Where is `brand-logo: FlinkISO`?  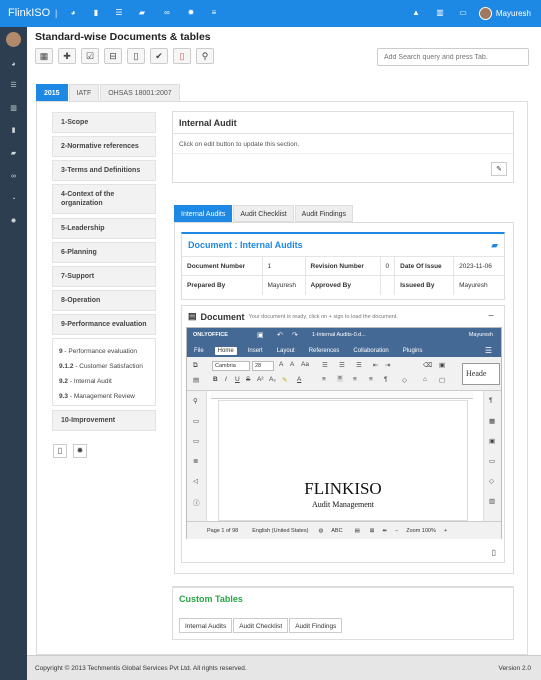
brand-logo: FlinkISO is located at coordinates (29, 13).